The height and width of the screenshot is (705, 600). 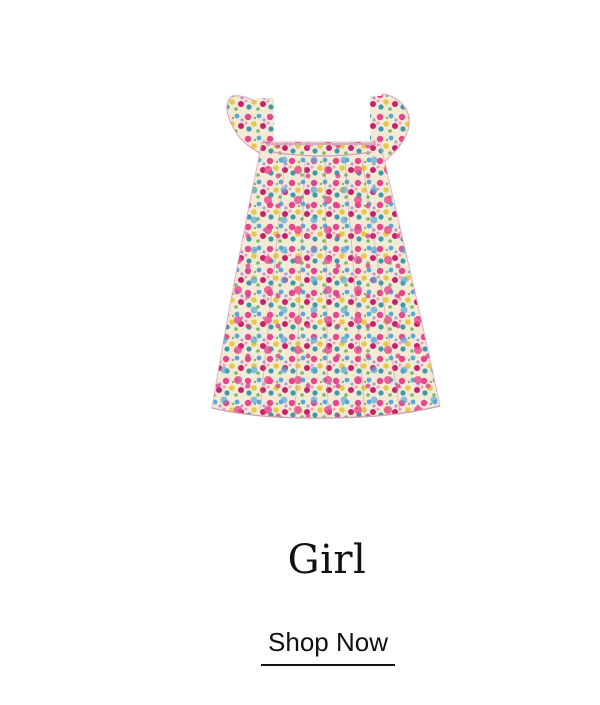 What do you see at coordinates (328, 645) in the screenshot?
I see `shop-now-link: Shop Now` at bounding box center [328, 645].